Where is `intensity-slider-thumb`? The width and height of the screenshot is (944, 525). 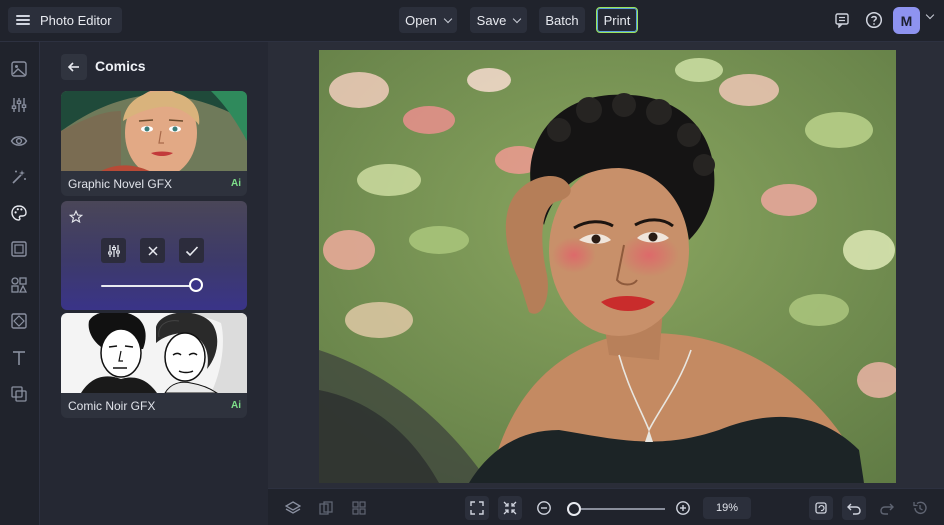
intensity-slider-thumb is located at coordinates (196, 285).